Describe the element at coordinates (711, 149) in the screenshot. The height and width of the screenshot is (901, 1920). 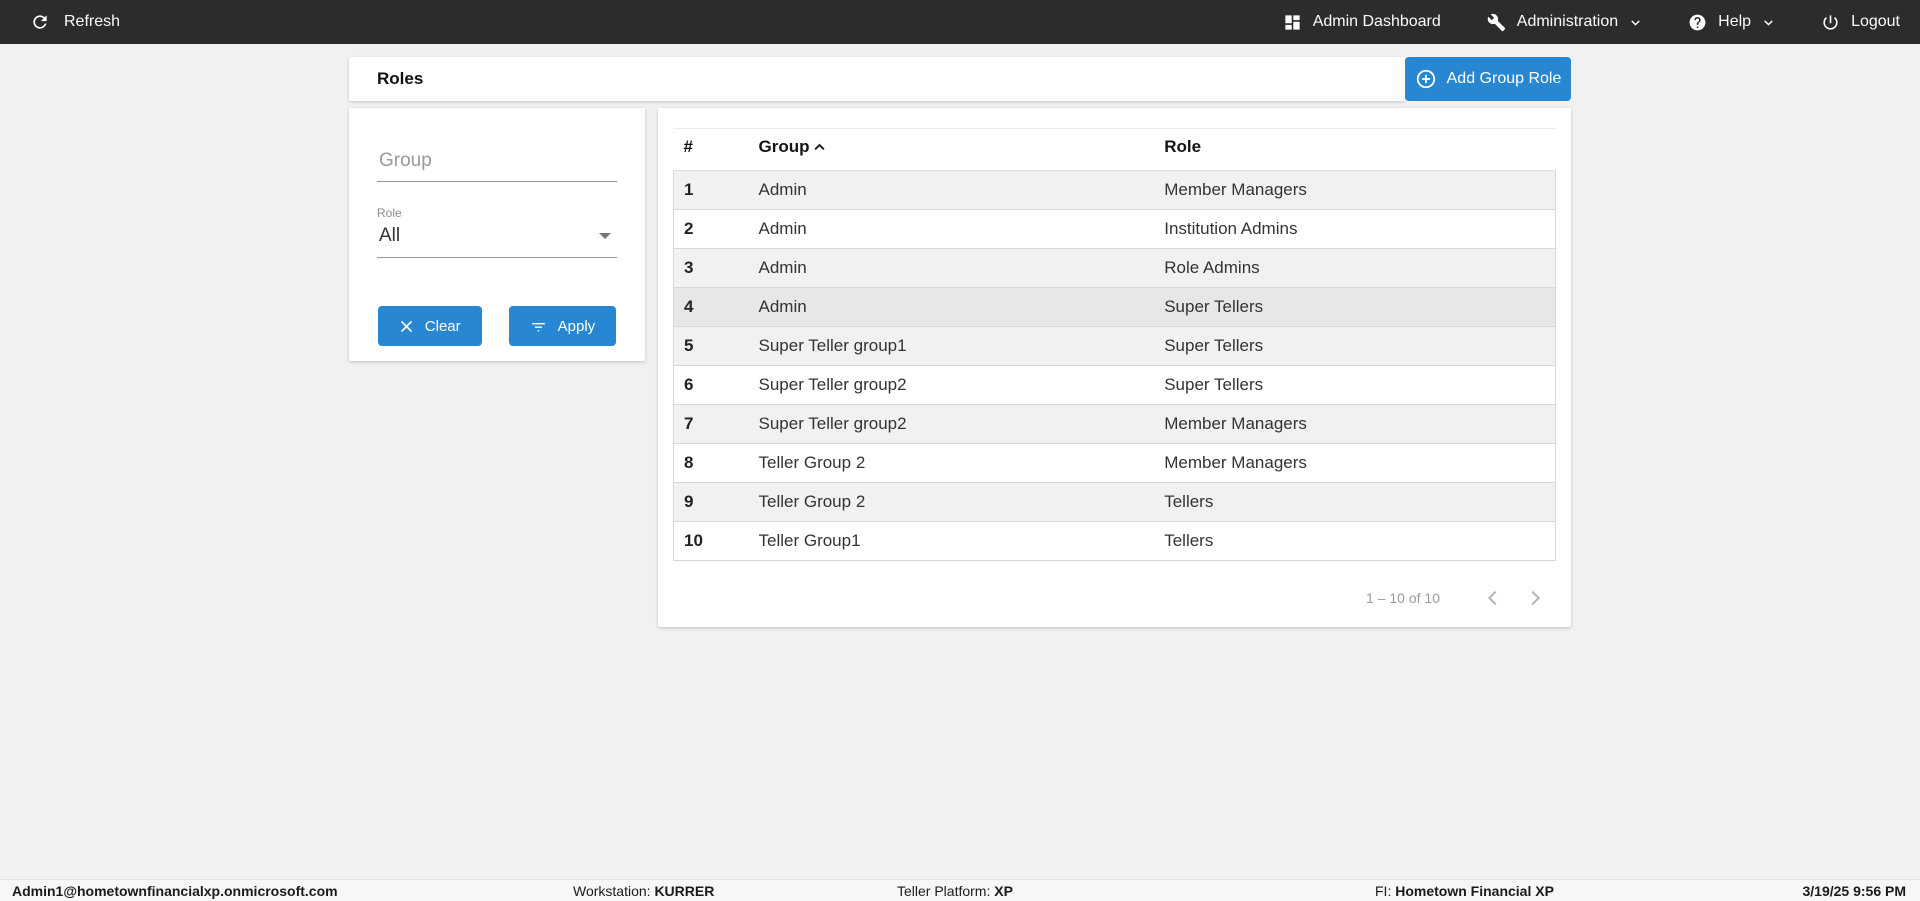
I see `column-header-number: #` at that location.